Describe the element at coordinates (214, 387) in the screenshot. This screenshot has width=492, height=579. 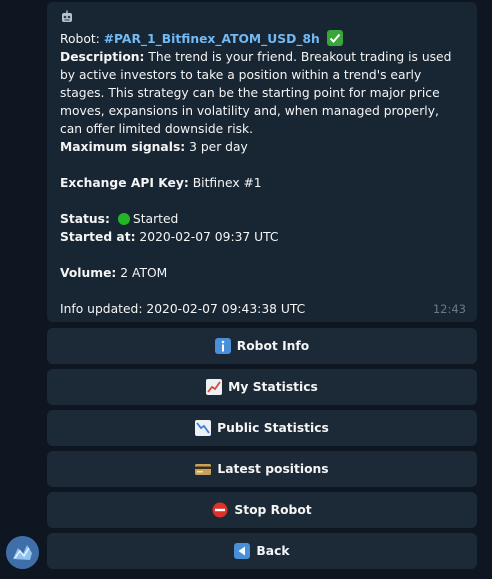
I see `chart-increasing-icon` at that location.